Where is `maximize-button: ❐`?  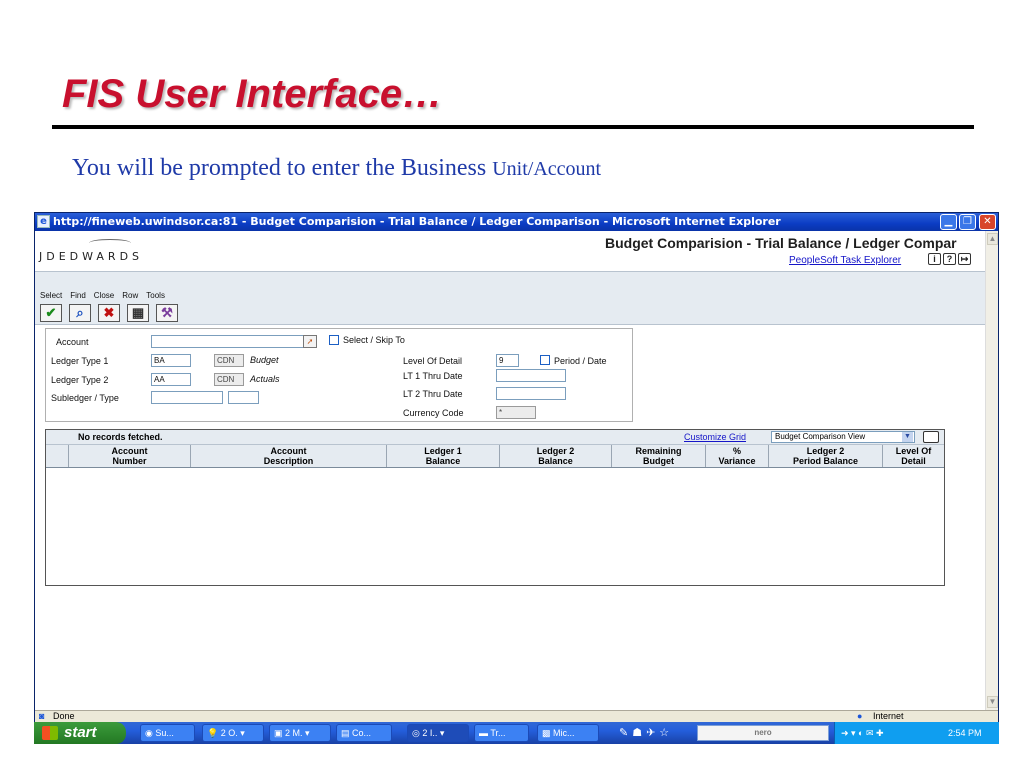
maximize-button: ❐ is located at coordinates (967, 222).